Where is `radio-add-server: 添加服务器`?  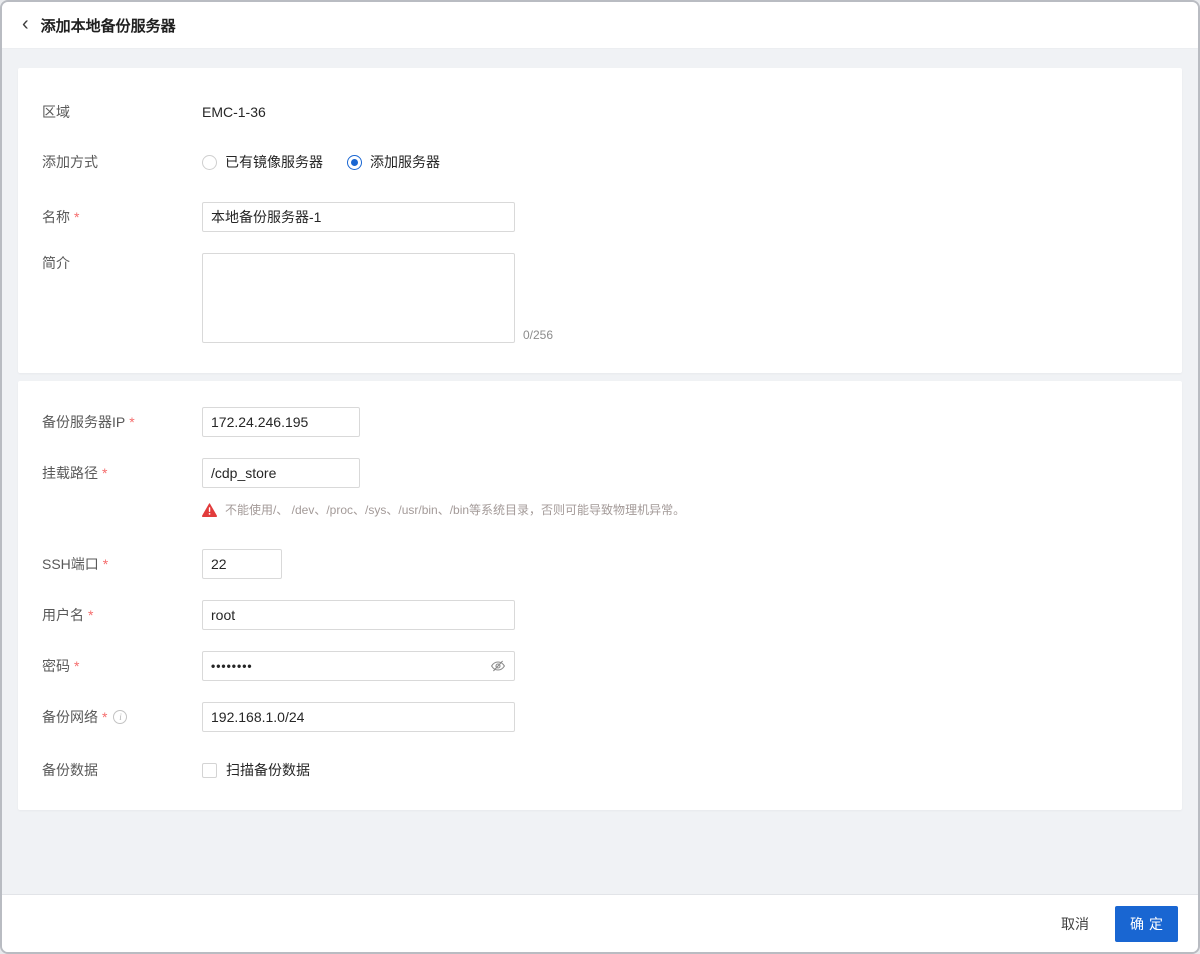 radio-add-server: 添加服务器 is located at coordinates (393, 162).